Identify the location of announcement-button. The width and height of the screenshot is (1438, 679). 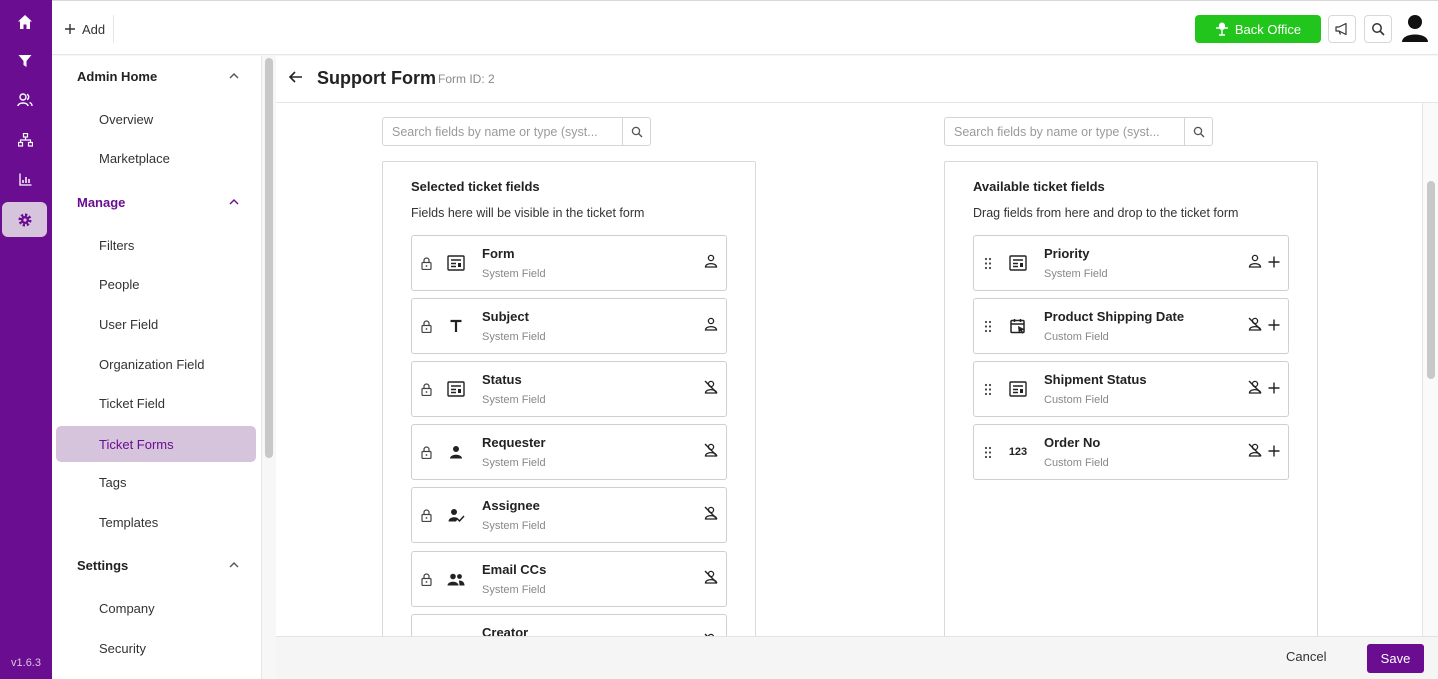
(1342, 29).